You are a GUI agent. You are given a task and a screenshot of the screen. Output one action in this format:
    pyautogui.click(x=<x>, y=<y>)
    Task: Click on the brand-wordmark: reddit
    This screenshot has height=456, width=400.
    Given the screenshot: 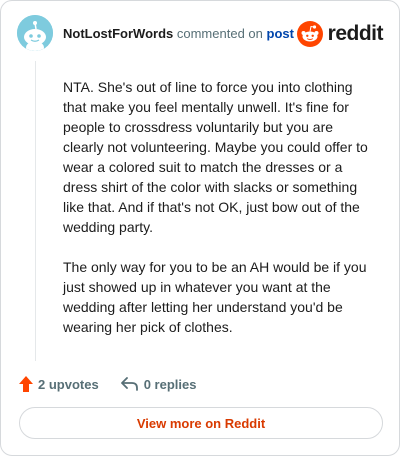 What is the action you would take?
    pyautogui.click(x=355, y=33)
    